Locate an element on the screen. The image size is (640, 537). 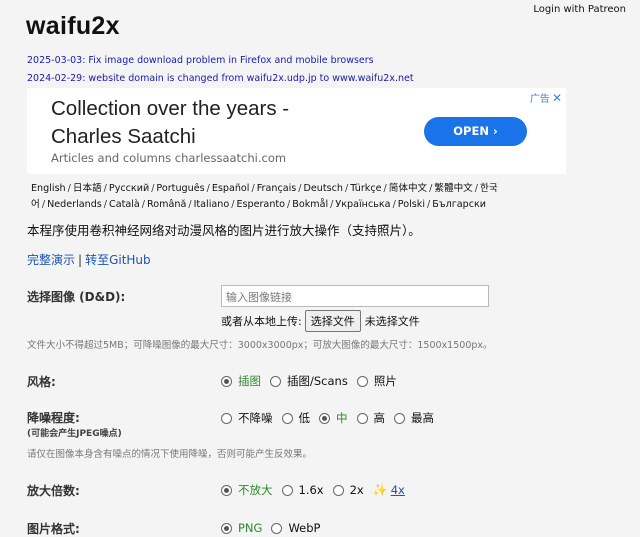
scale-option-label: 1.6x is located at coordinates (311, 490).